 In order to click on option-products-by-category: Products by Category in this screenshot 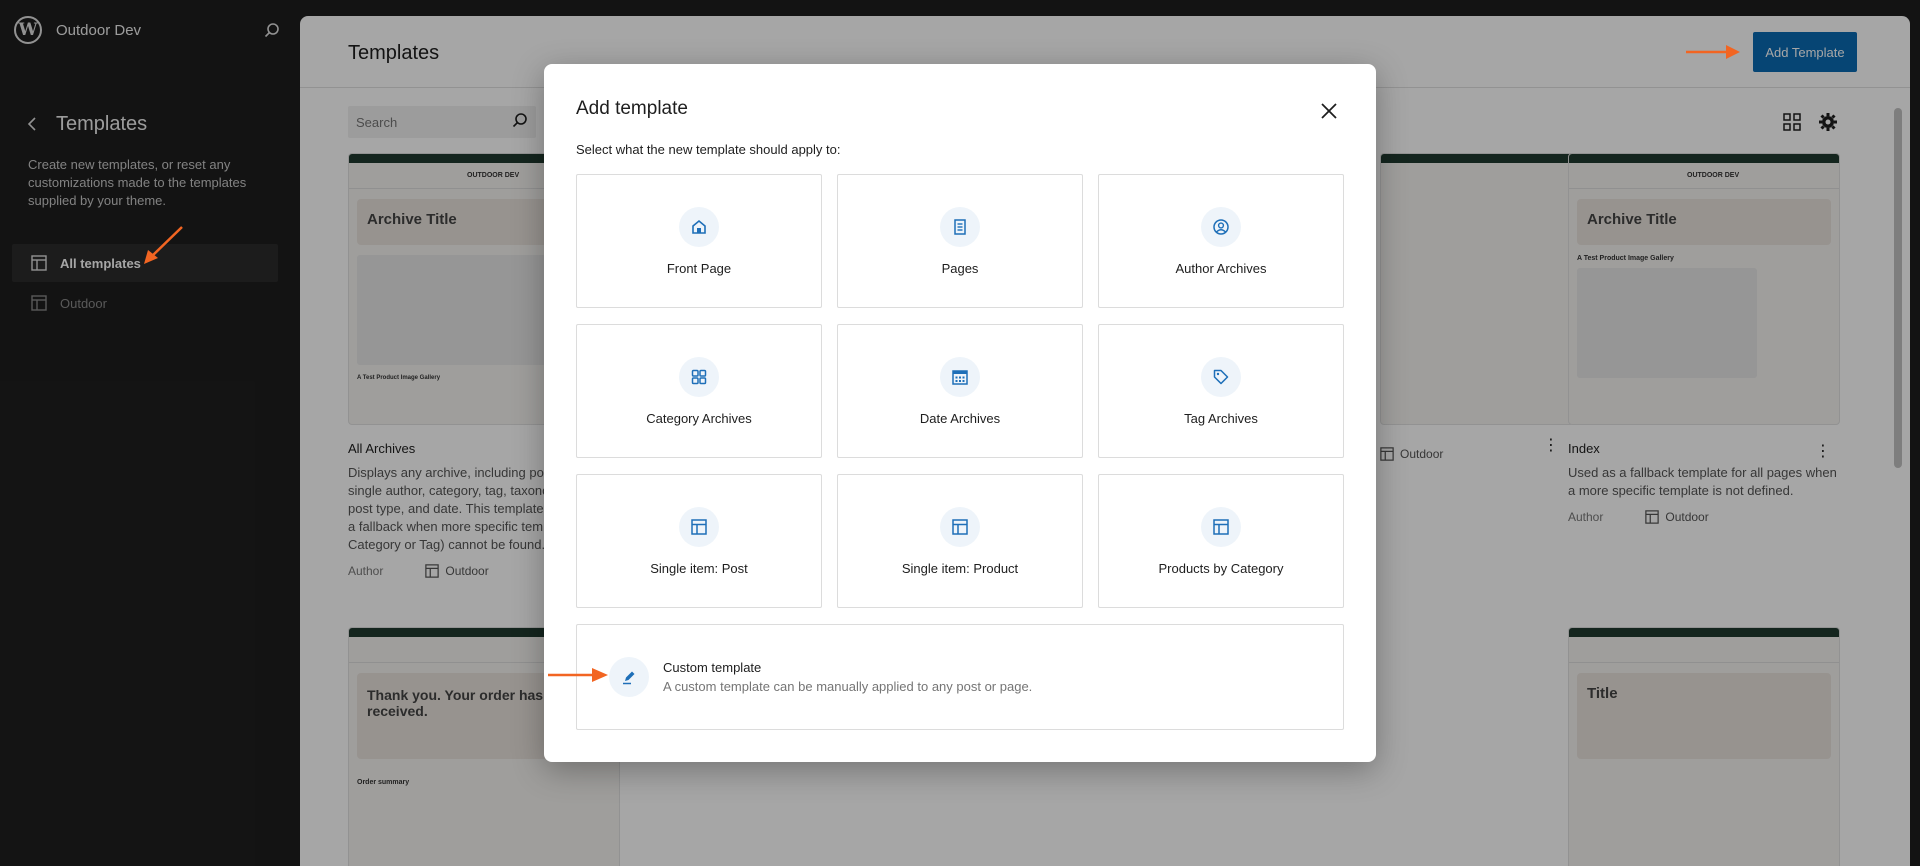, I will do `click(1221, 541)`.